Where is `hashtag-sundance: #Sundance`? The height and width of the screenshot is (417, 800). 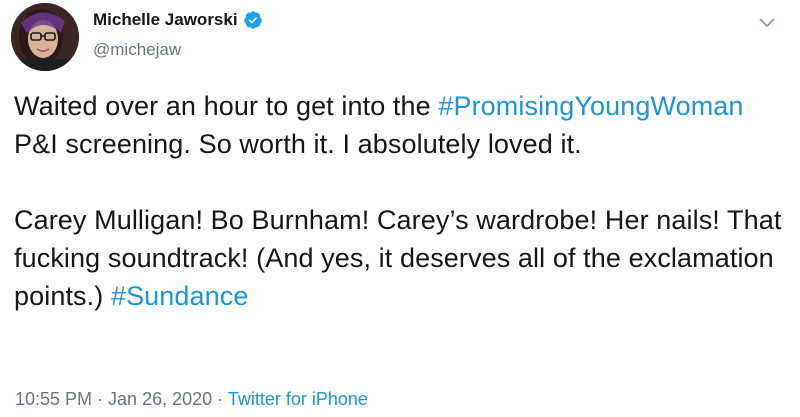
hashtag-sundance: #Sundance is located at coordinates (180, 296).